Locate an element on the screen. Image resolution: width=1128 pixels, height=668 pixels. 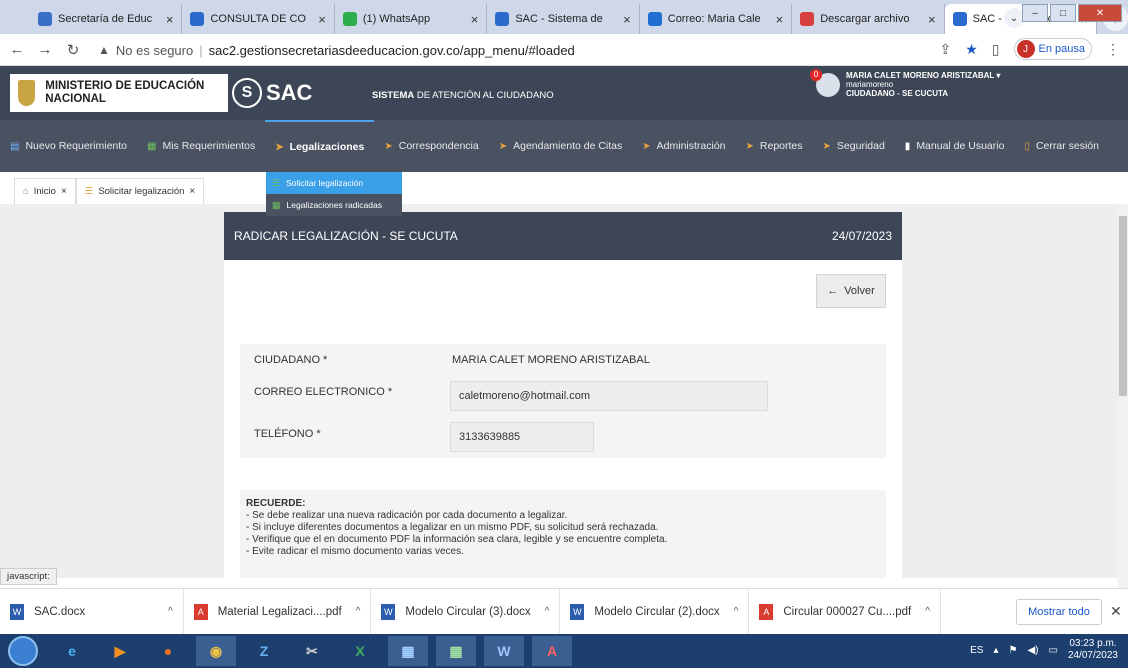
back-arrow-icon: ← is located at coordinates (17, 49).